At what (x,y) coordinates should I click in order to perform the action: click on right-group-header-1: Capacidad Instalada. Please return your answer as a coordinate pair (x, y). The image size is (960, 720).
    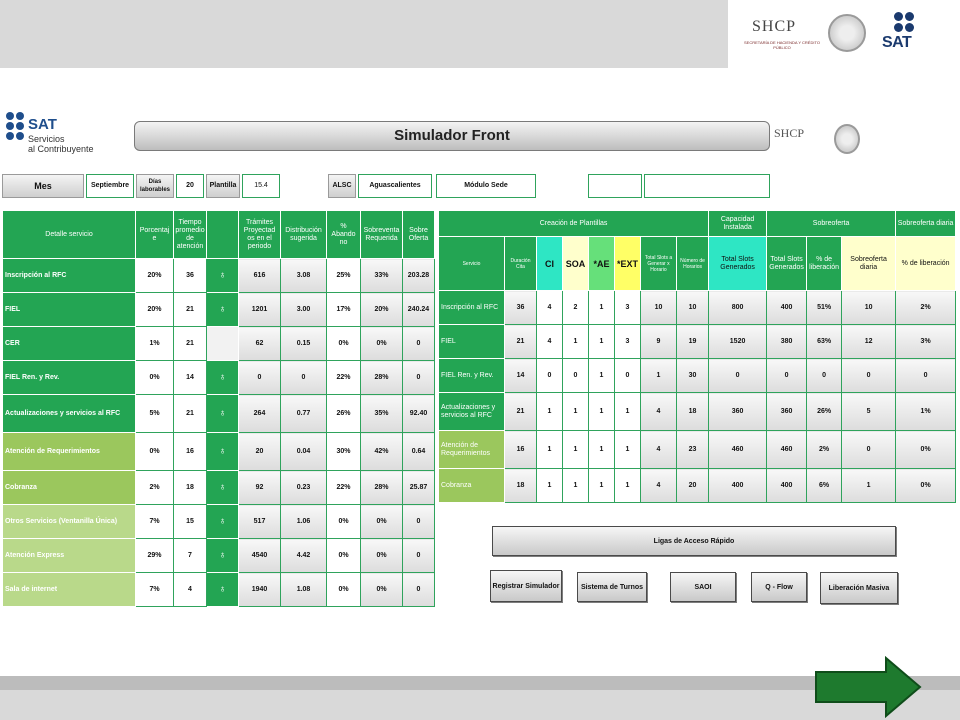
    Looking at the image, I should click on (738, 223).